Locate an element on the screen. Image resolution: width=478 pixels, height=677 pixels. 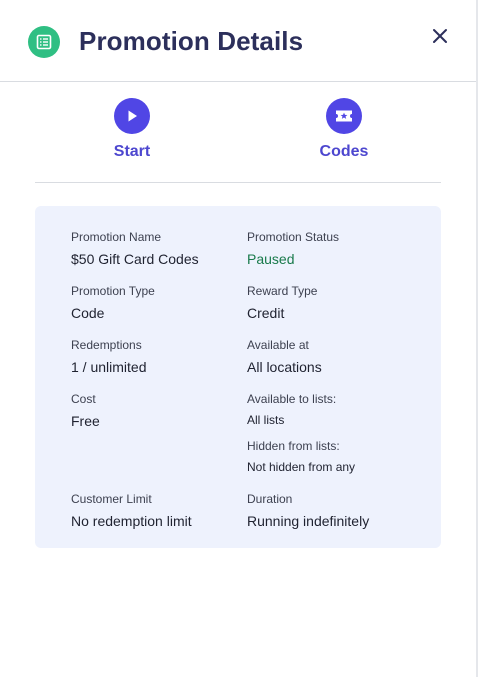
duration-label: Duration is located at coordinates (270, 499).